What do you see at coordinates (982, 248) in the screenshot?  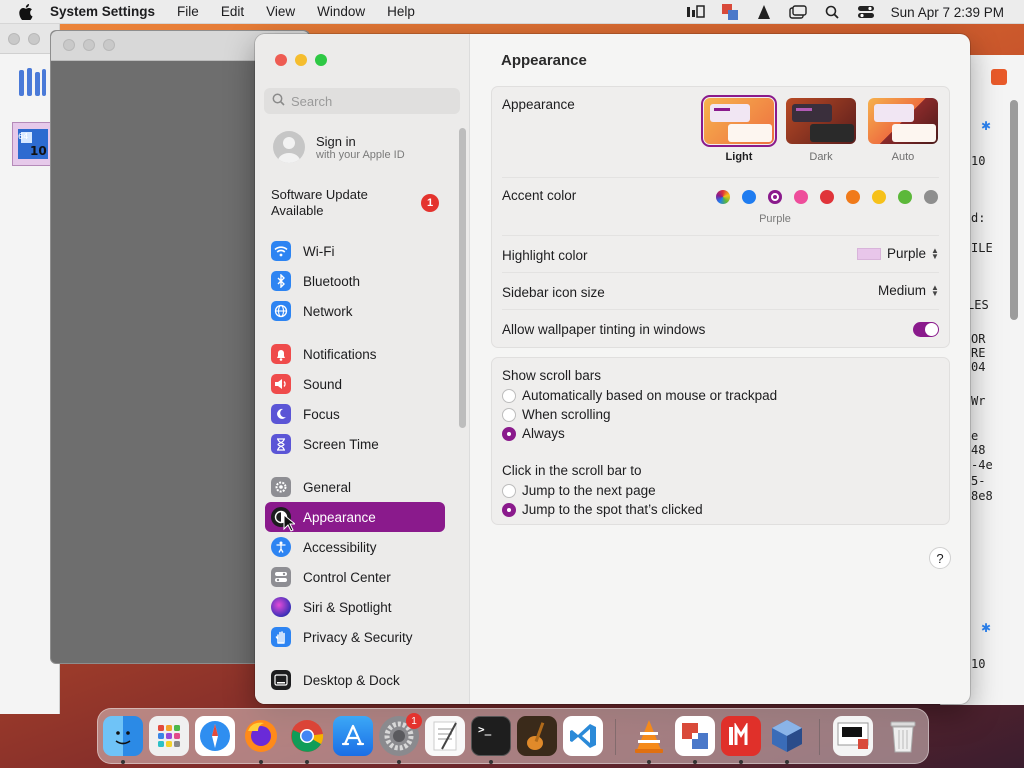 I see `bg-text: ILE` at bounding box center [982, 248].